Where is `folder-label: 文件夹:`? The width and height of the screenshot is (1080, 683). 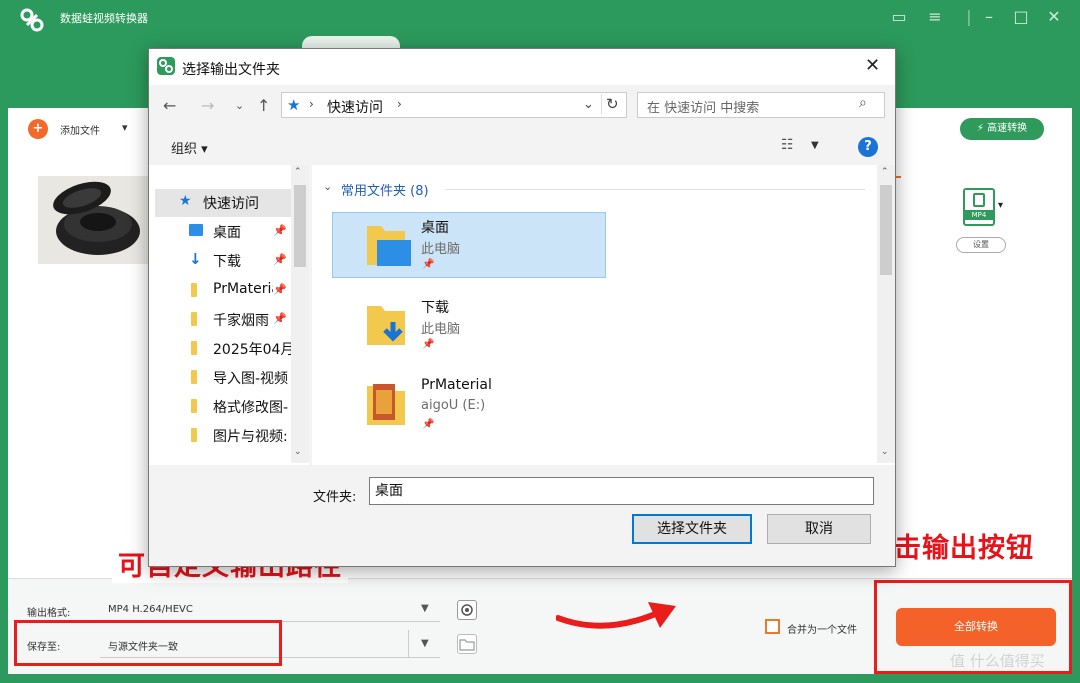
folder-label: 文件夹: is located at coordinates (335, 497).